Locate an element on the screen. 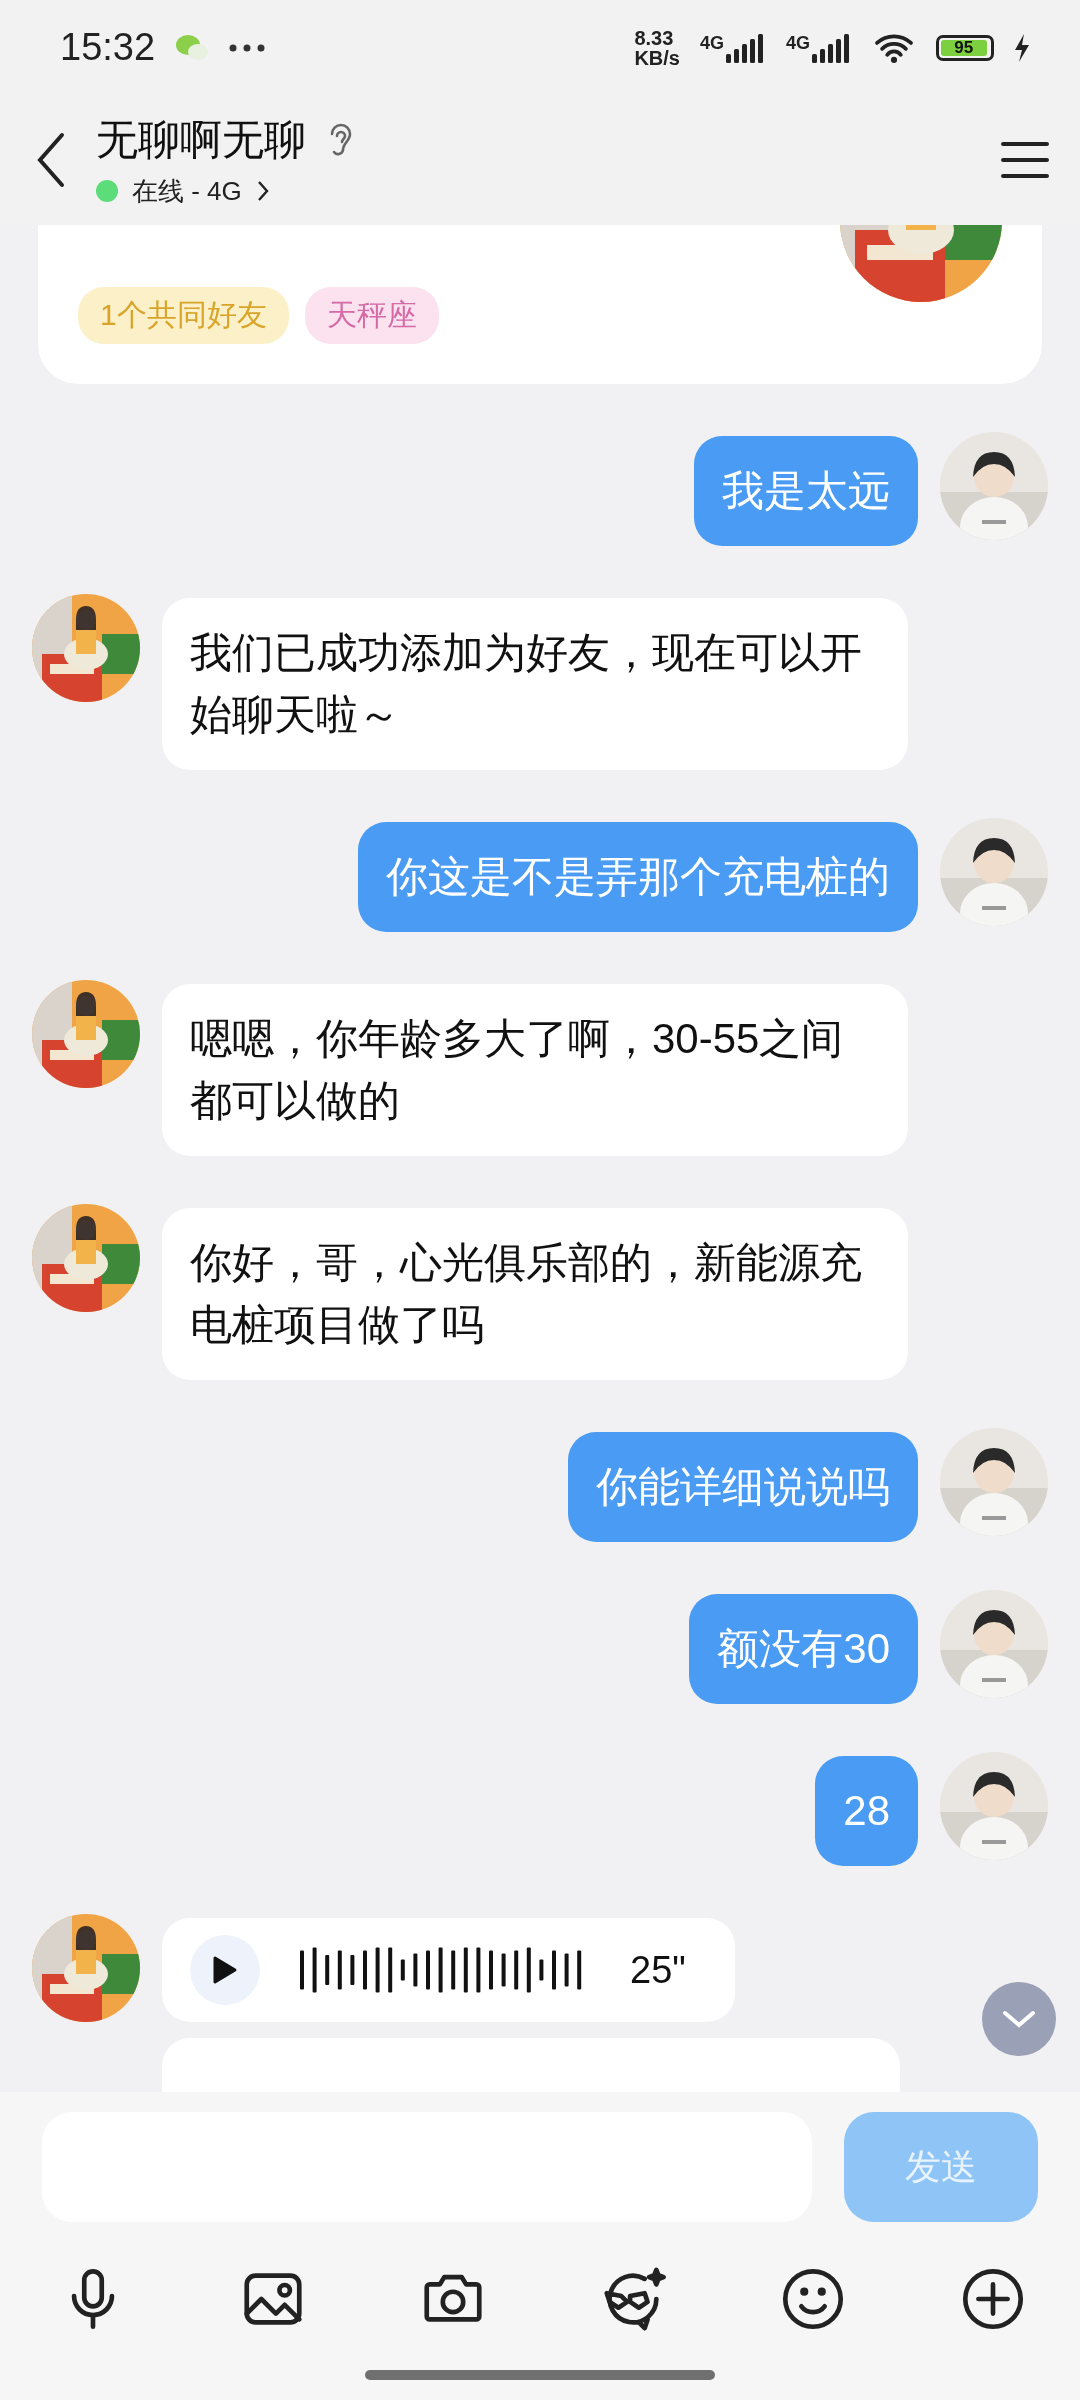 Image resolution: width=1080 pixels, height=2400 pixels. voice-duration: 25" is located at coordinates (658, 1970).